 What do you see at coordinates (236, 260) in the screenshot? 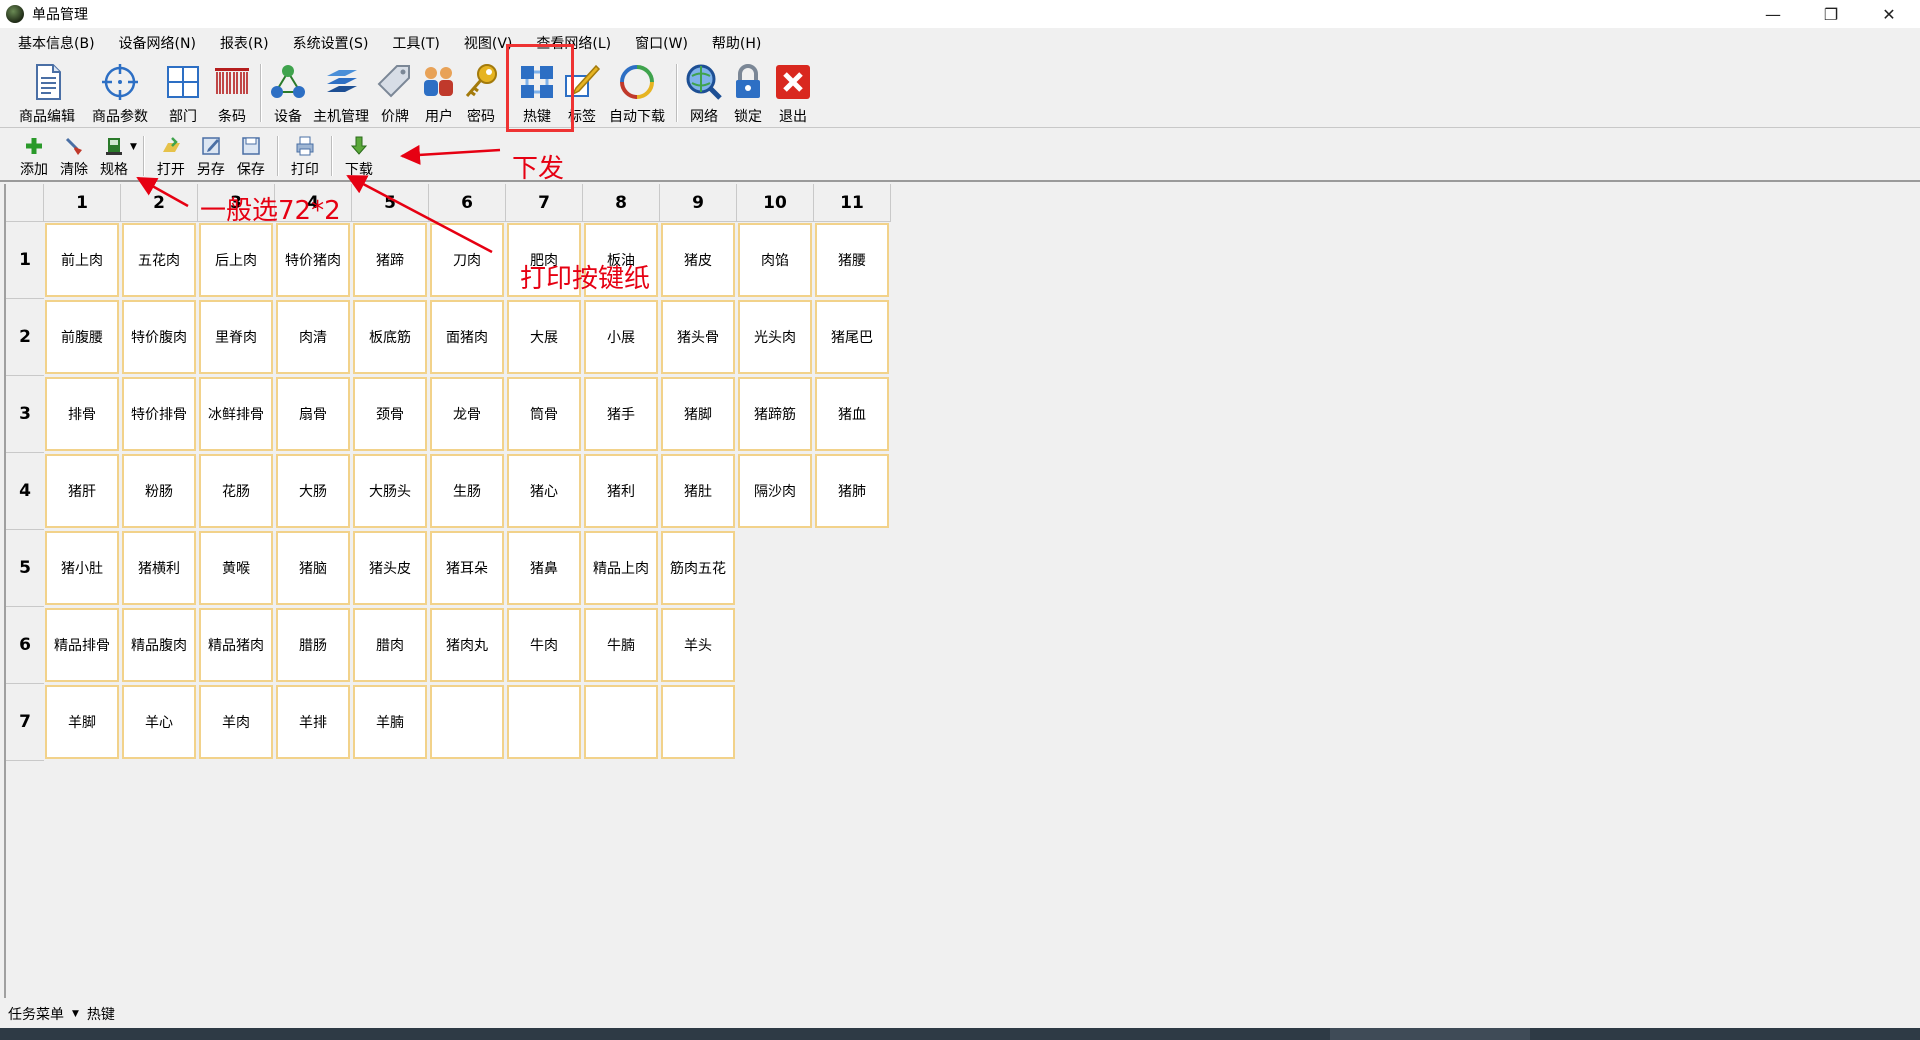
I see `hotkey-cell: 后上肉` at bounding box center [236, 260].